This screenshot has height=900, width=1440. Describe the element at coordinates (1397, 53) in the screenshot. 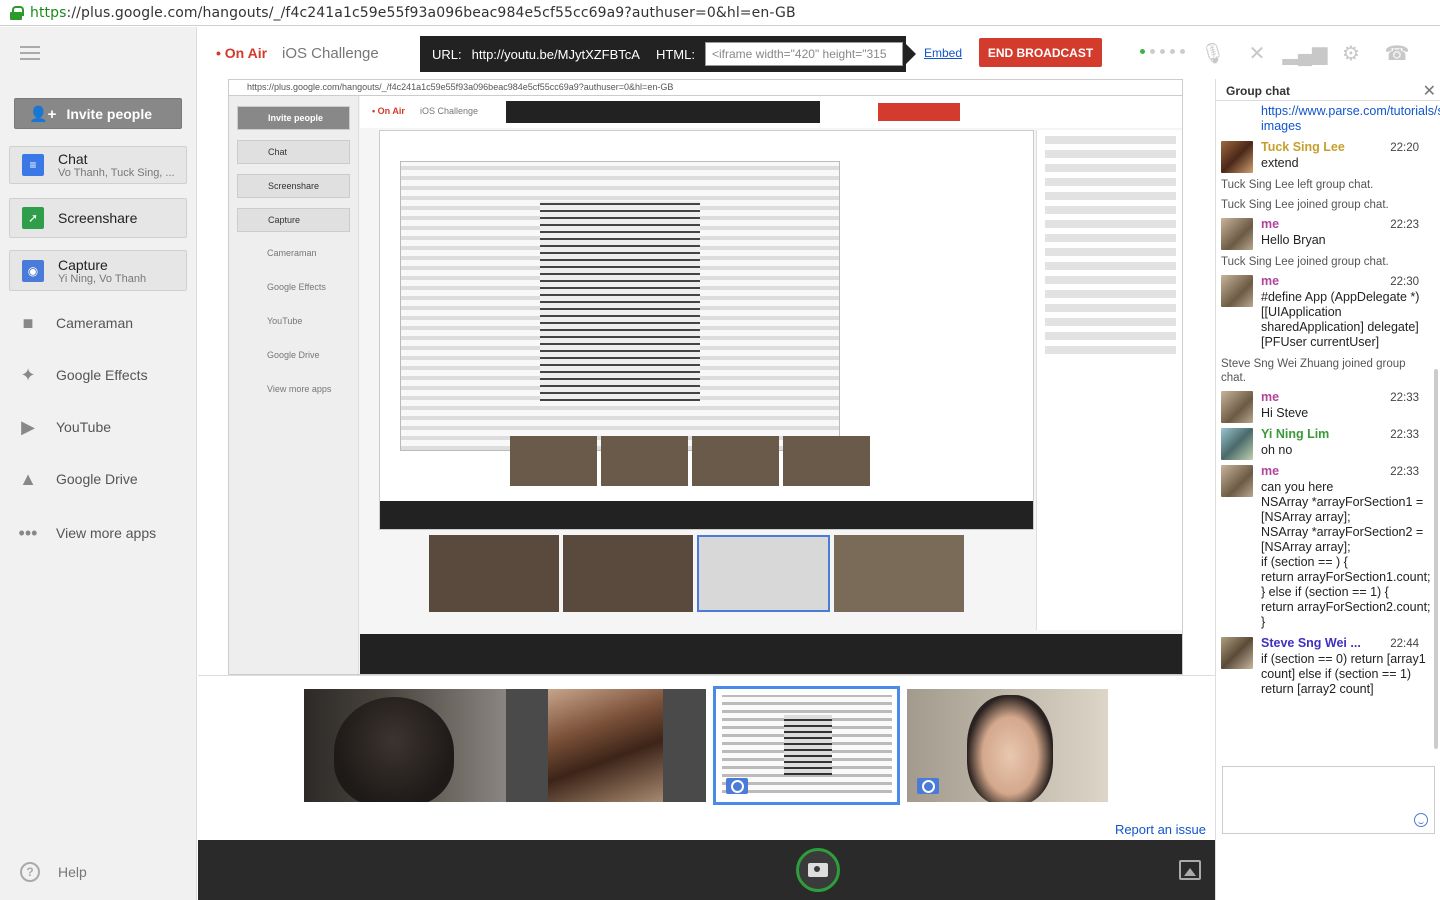

I see `hang-up-icon: ☎` at that location.